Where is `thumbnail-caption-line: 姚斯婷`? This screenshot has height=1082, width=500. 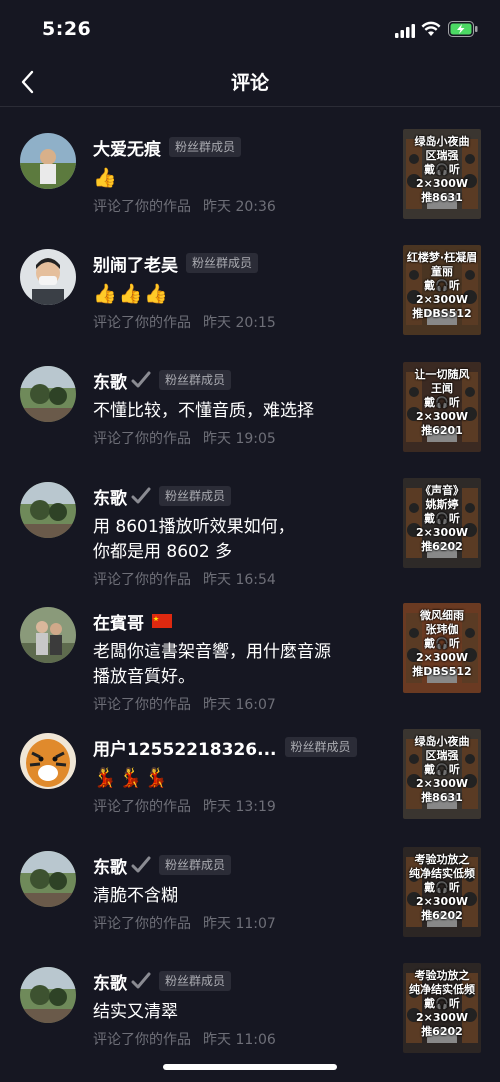
thumbnail-caption-line: 姚斯婷 is located at coordinates (442, 504).